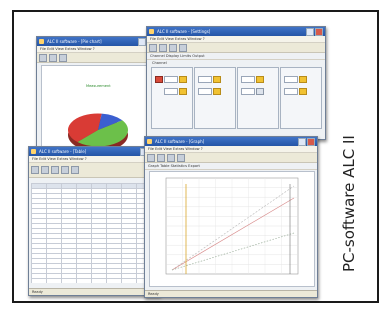  What do you see at coordinates (232, 226) in the screenshot?
I see `line-graph` at bounding box center [232, 226].